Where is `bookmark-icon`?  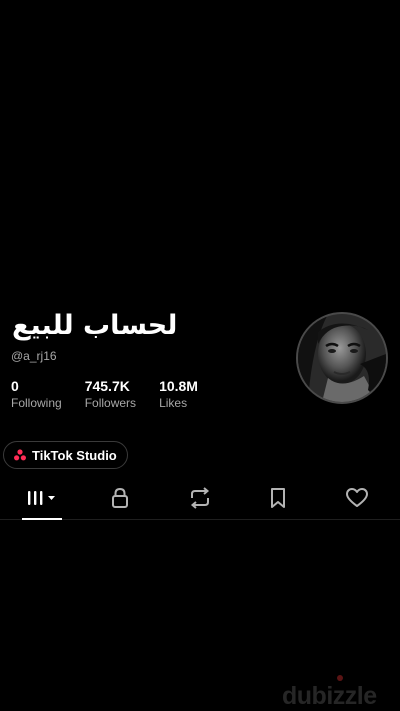 bookmark-icon is located at coordinates (278, 500).